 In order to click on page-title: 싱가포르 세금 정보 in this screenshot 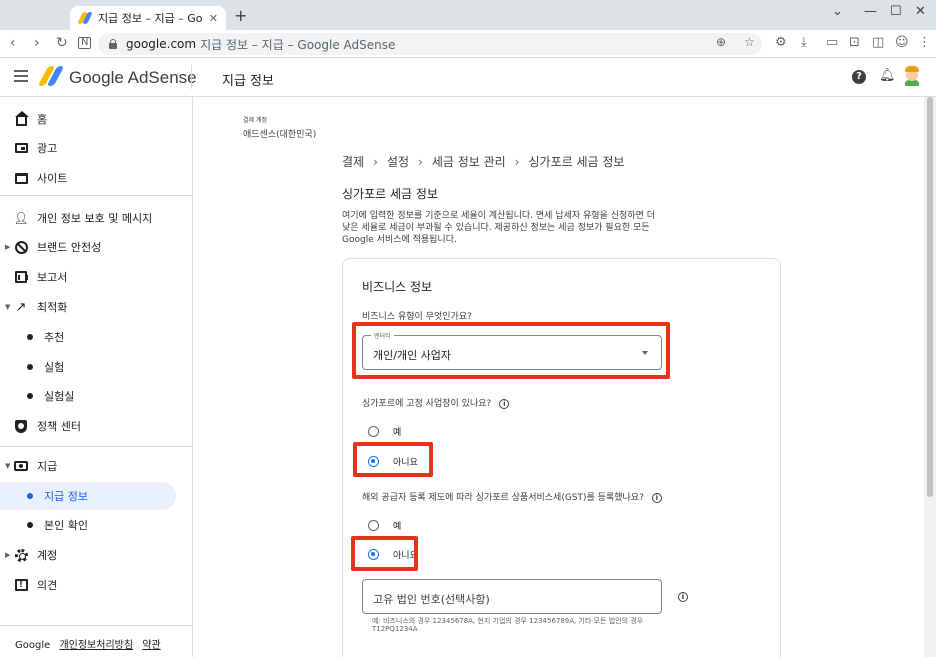, I will do `click(390, 194)`.